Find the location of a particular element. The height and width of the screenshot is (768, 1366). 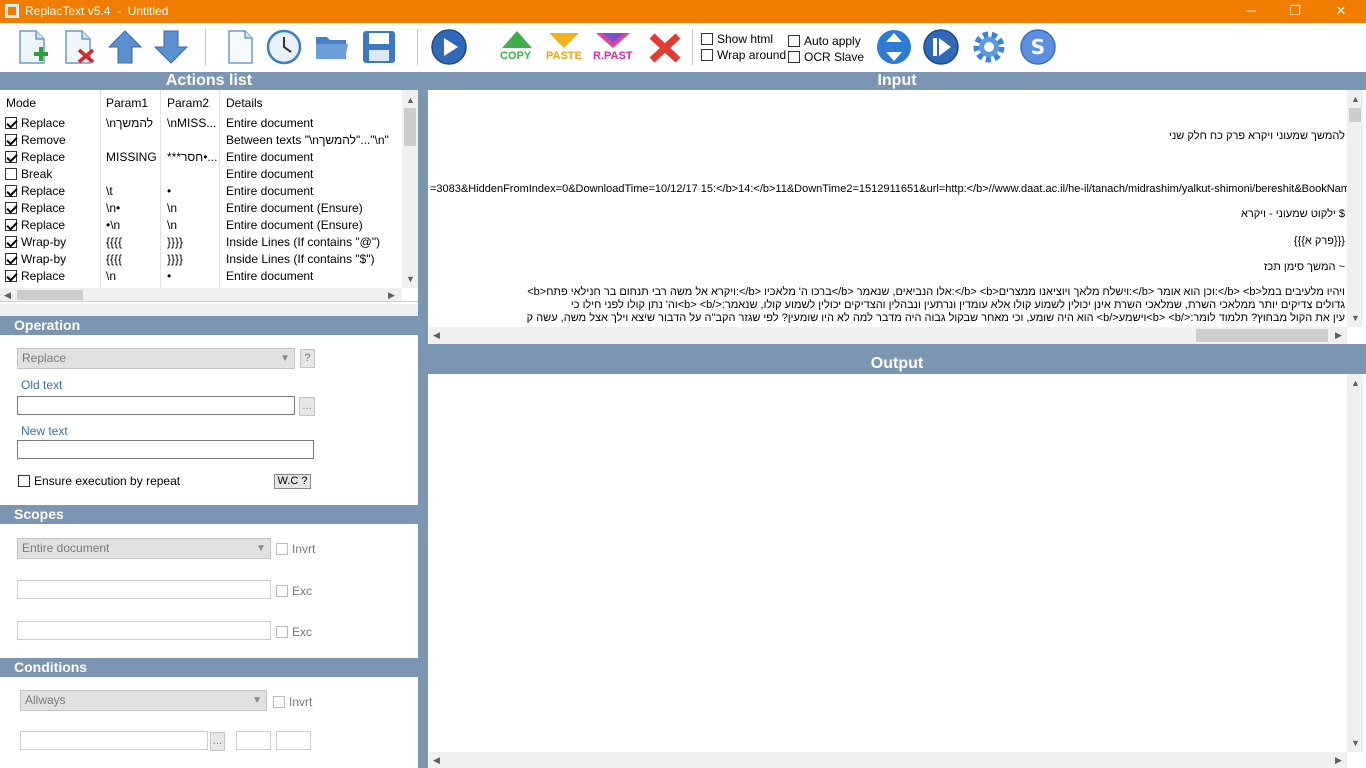

run-button is located at coordinates (449, 47).